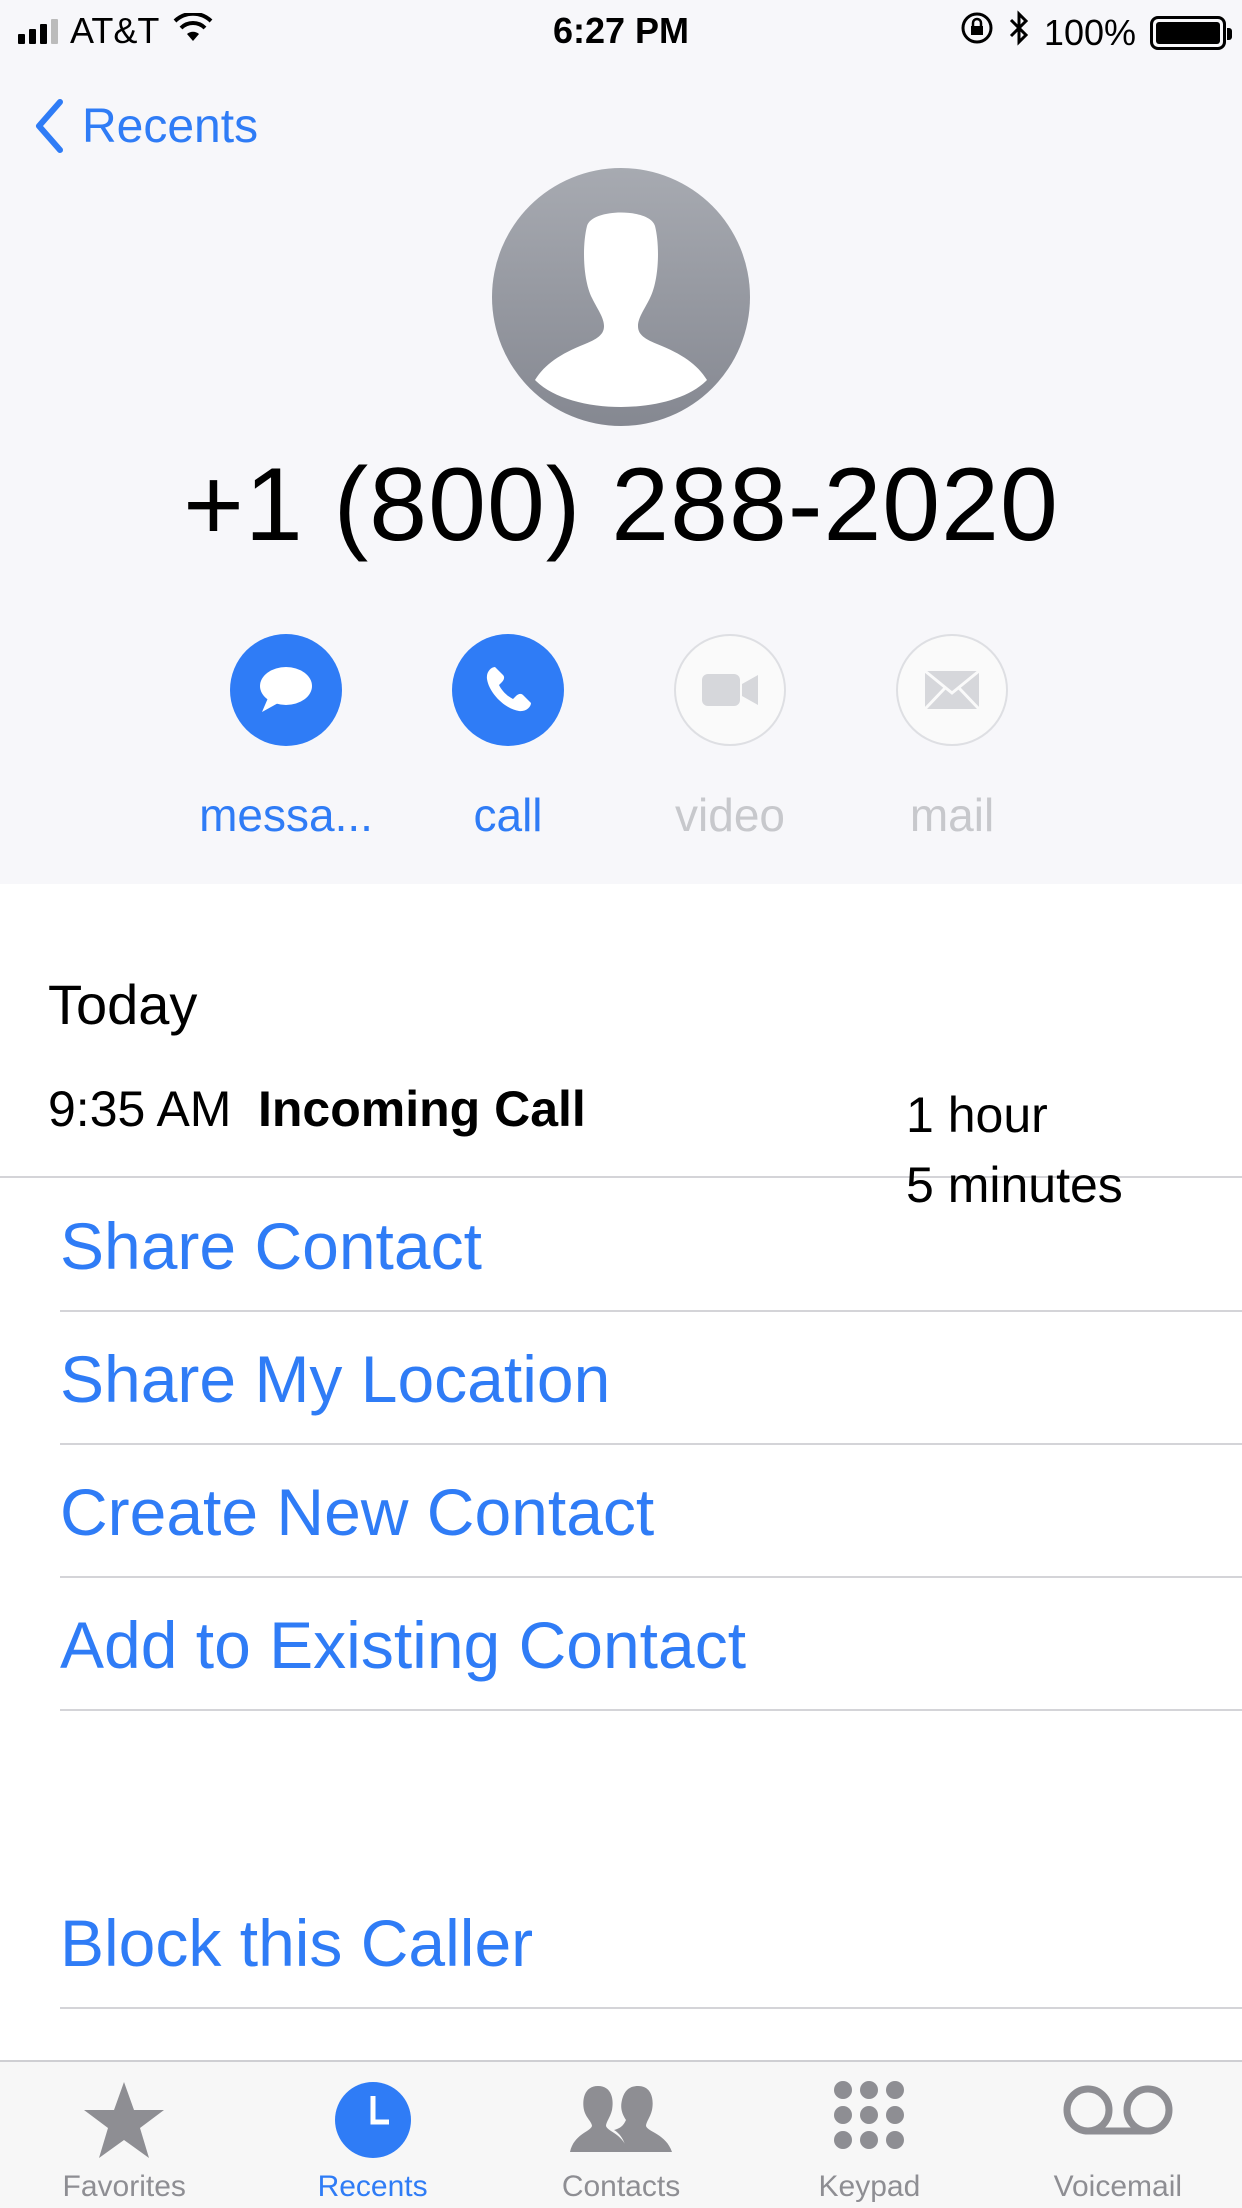  Describe the element at coordinates (123, 1004) in the screenshot. I see `history-section-title: Today` at that location.